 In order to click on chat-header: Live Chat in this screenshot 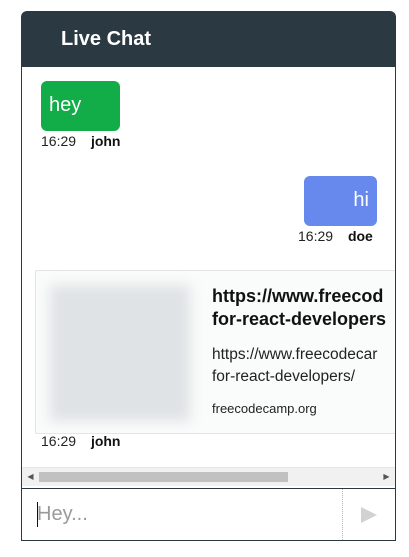, I will do `click(208, 39)`.